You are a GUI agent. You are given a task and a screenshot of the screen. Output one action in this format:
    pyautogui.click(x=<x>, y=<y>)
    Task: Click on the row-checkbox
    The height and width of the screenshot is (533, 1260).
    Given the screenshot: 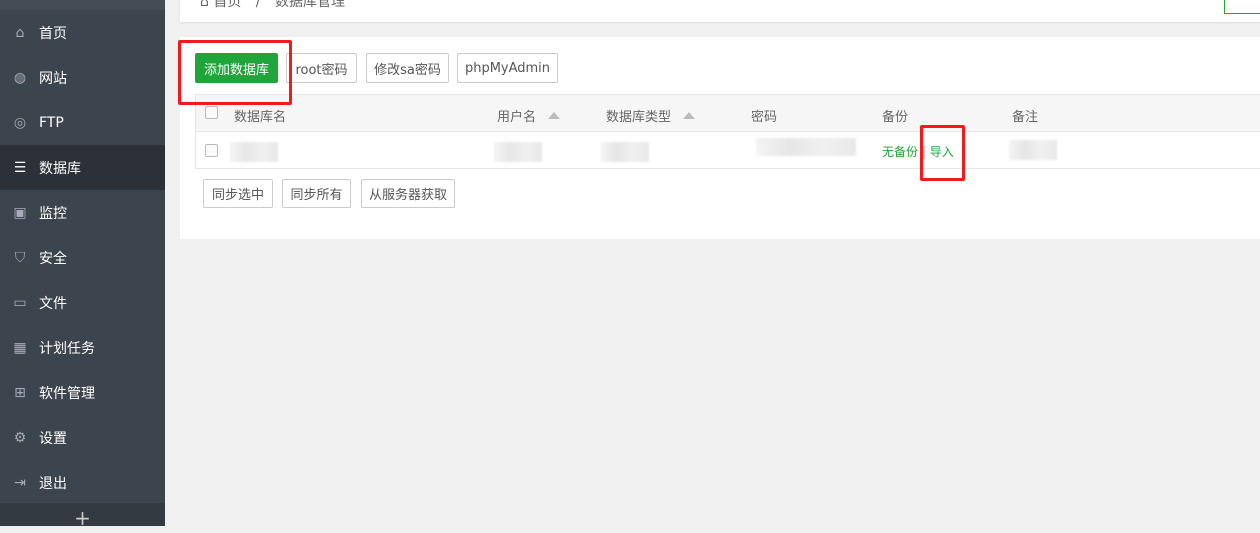 What is the action you would take?
    pyautogui.click(x=211, y=150)
    